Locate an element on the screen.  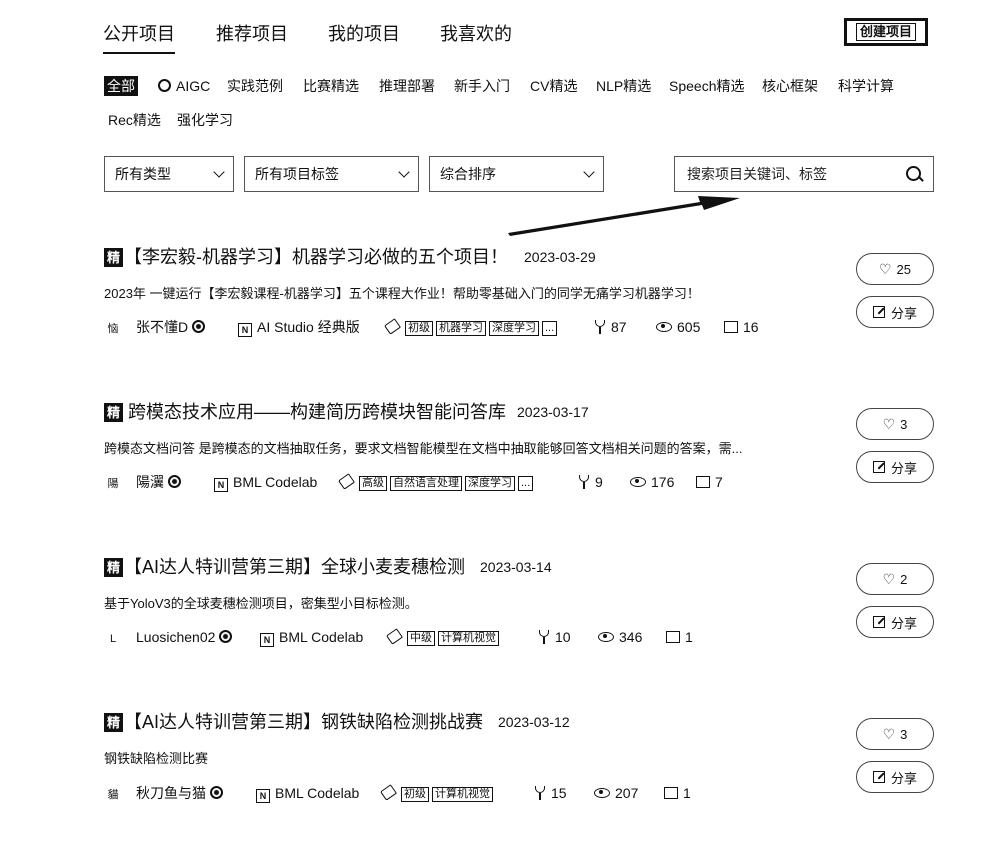
comment-count-value: 7 is located at coordinates (719, 482).